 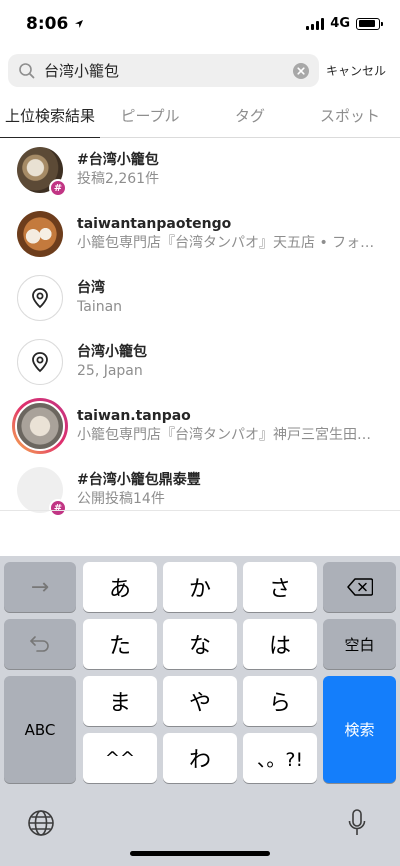 What do you see at coordinates (121, 499) in the screenshot?
I see `result-subtitle: 公開投稿14件` at bounding box center [121, 499].